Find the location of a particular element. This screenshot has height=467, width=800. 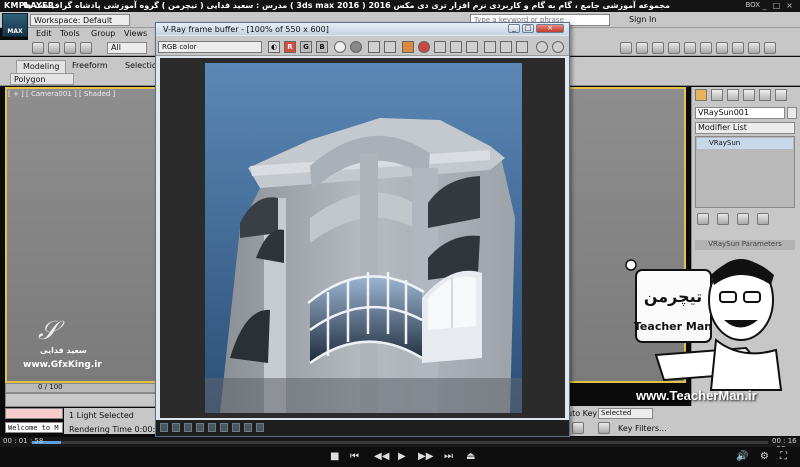

viewport-label: [ + ] [ Camera001 ] [ Shaded ] is located at coordinates (61, 94).